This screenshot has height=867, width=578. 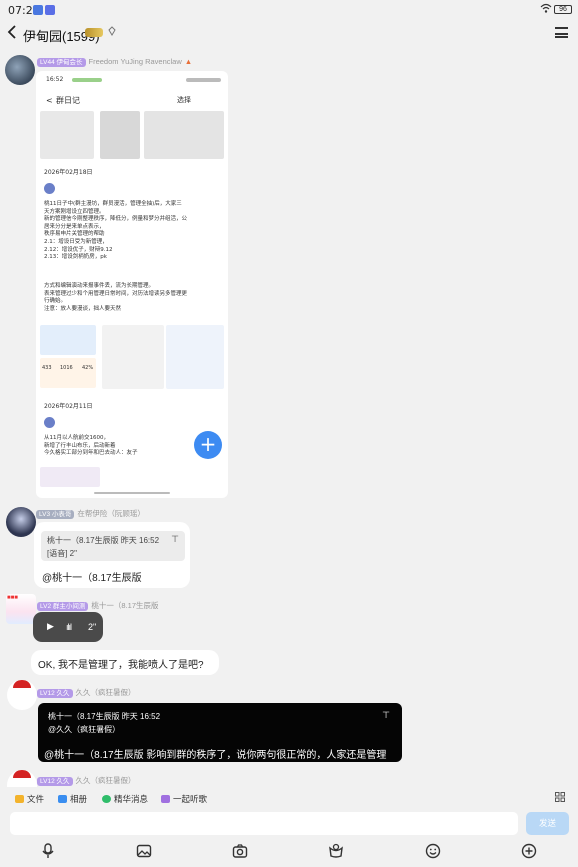 What do you see at coordinates (92, 627) in the screenshot?
I see `voice-duration: 2"` at bounding box center [92, 627].